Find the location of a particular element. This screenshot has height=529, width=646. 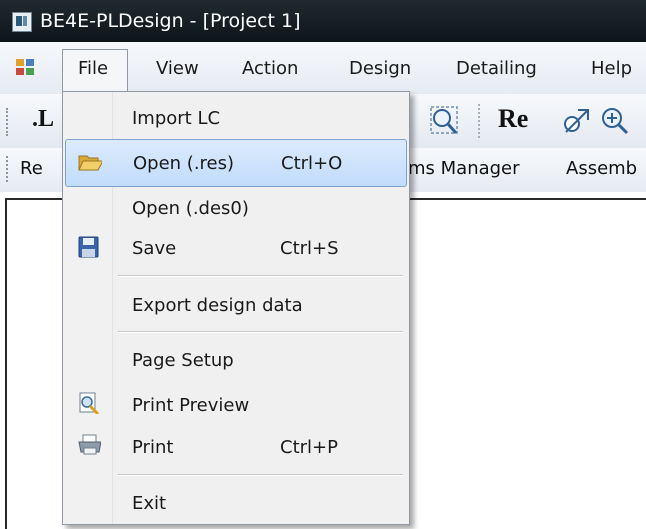

menu-item-page-setup: Page Setup is located at coordinates (235, 360).